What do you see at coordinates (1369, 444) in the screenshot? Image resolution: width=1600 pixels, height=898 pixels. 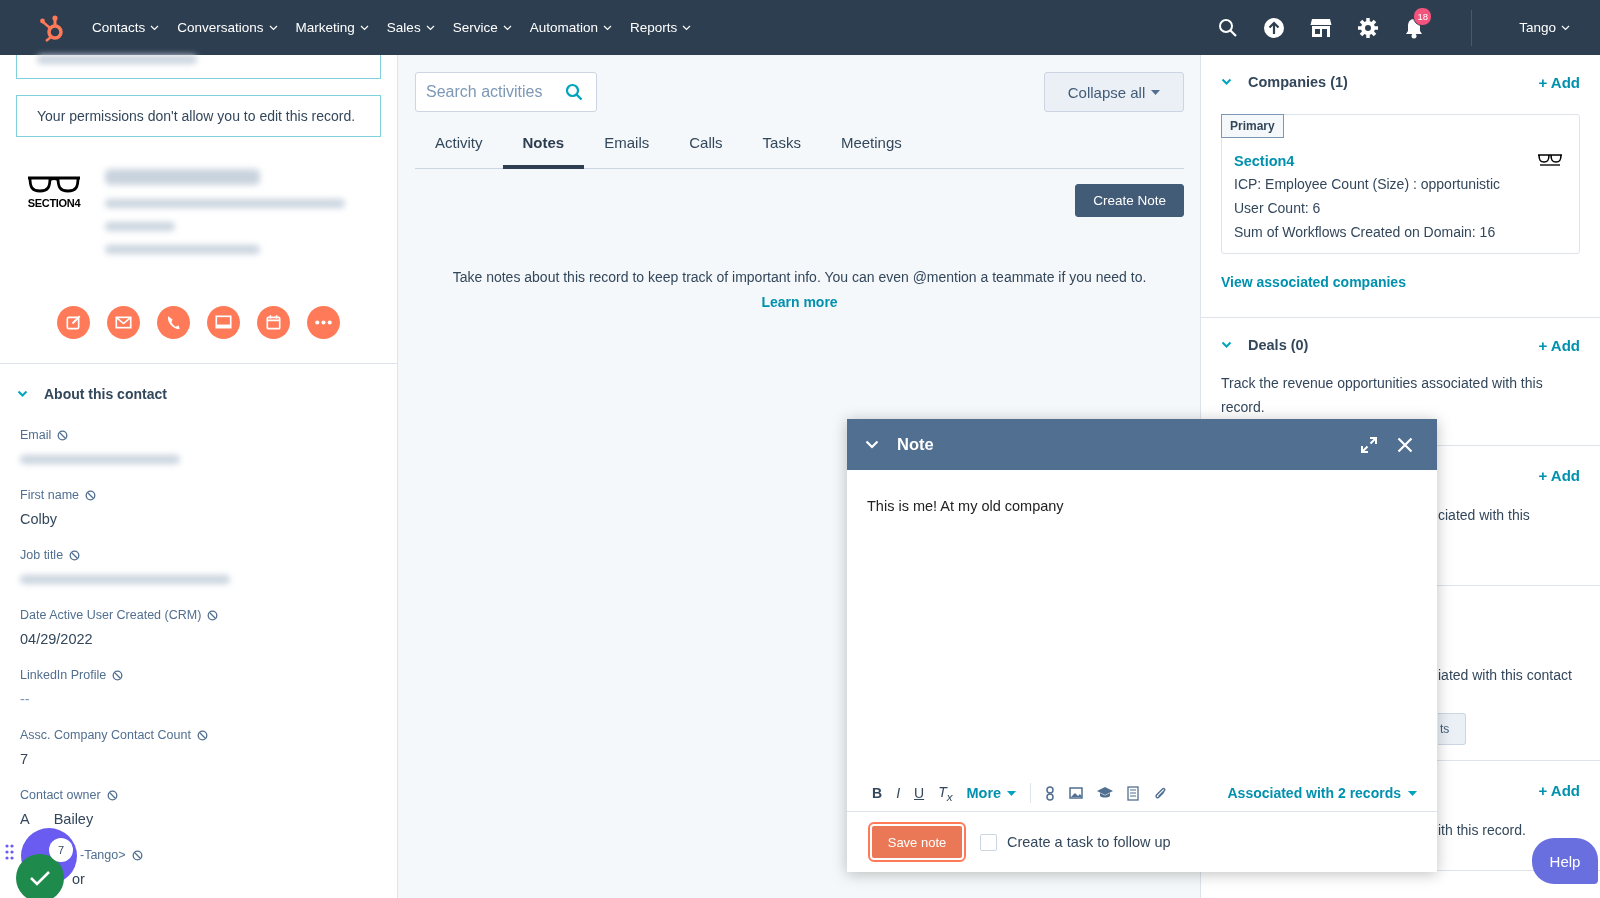 I see `expand-icon` at bounding box center [1369, 444].